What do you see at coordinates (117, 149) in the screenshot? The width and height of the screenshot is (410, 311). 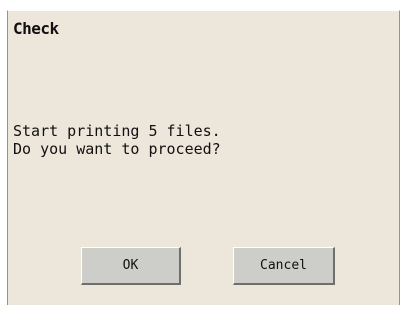 I see `message-line-2: Do you want to proceed?` at bounding box center [117, 149].